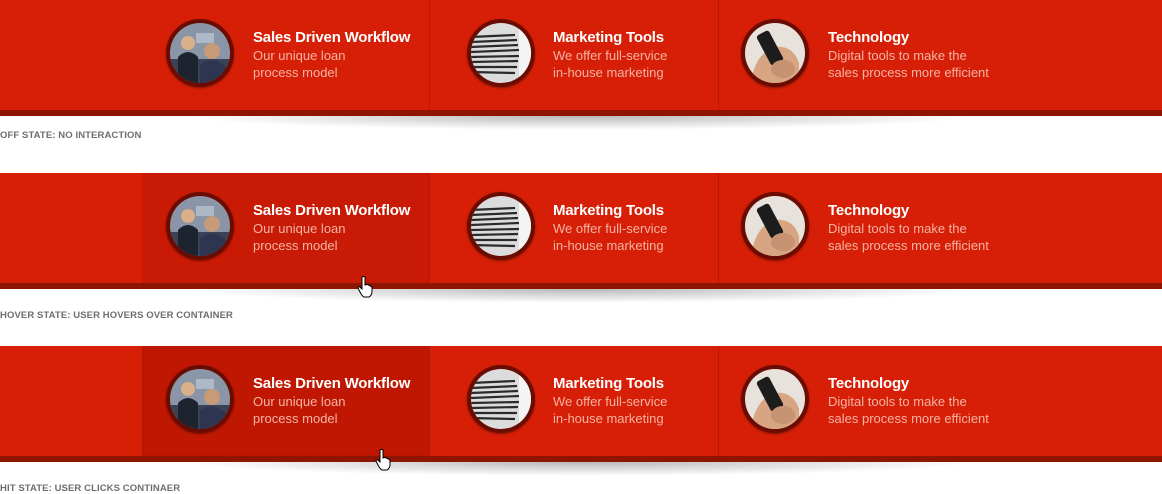 The height and width of the screenshot is (494, 1162). Describe the element at coordinates (90, 488) in the screenshot. I see `state-caption: HIT STATE: USER CLICKS CONTINAER` at that location.